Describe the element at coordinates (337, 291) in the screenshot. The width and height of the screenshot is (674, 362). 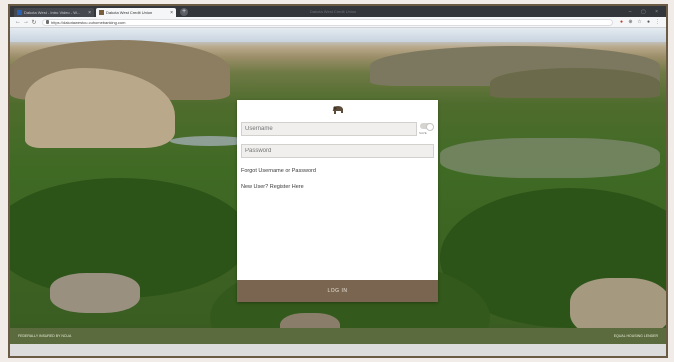
I see `login-button: LOG IN` at that location.